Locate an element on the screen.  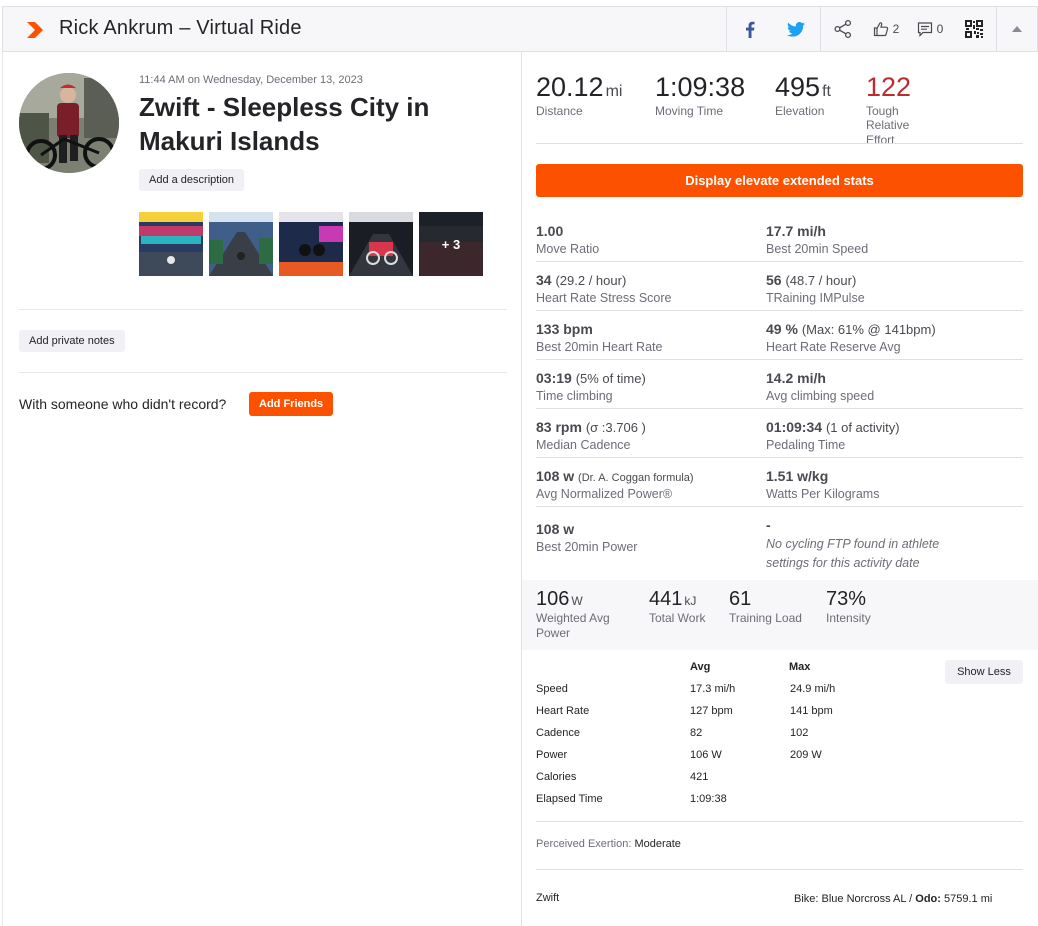
comments-count: 0 is located at coordinates (940, 29).